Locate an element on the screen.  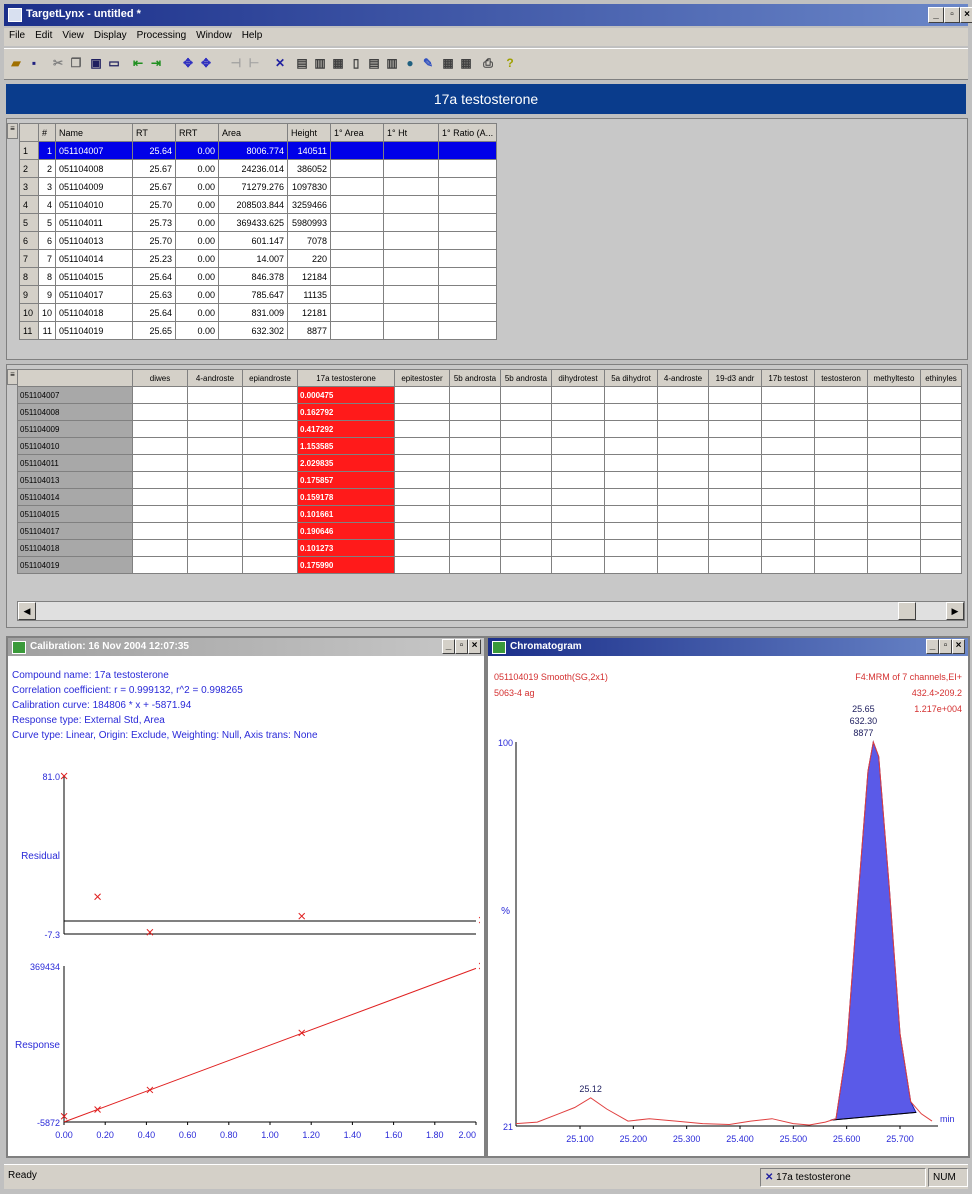
column-header: RT is located at coordinates (154, 132).